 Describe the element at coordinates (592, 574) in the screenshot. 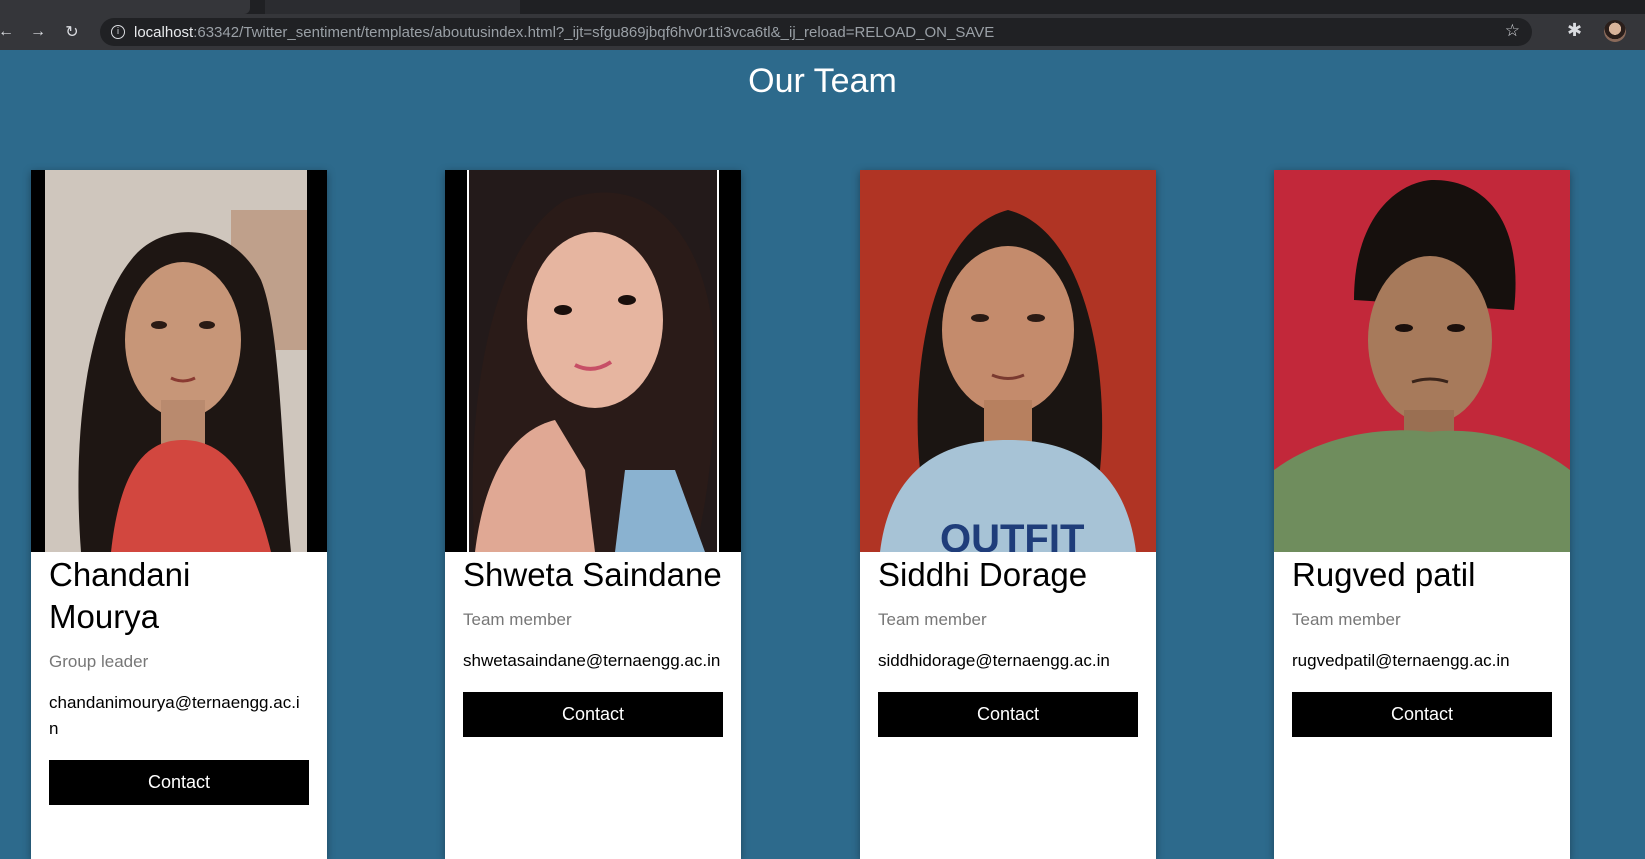

I see `member-name: Shweta Saindane` at that location.